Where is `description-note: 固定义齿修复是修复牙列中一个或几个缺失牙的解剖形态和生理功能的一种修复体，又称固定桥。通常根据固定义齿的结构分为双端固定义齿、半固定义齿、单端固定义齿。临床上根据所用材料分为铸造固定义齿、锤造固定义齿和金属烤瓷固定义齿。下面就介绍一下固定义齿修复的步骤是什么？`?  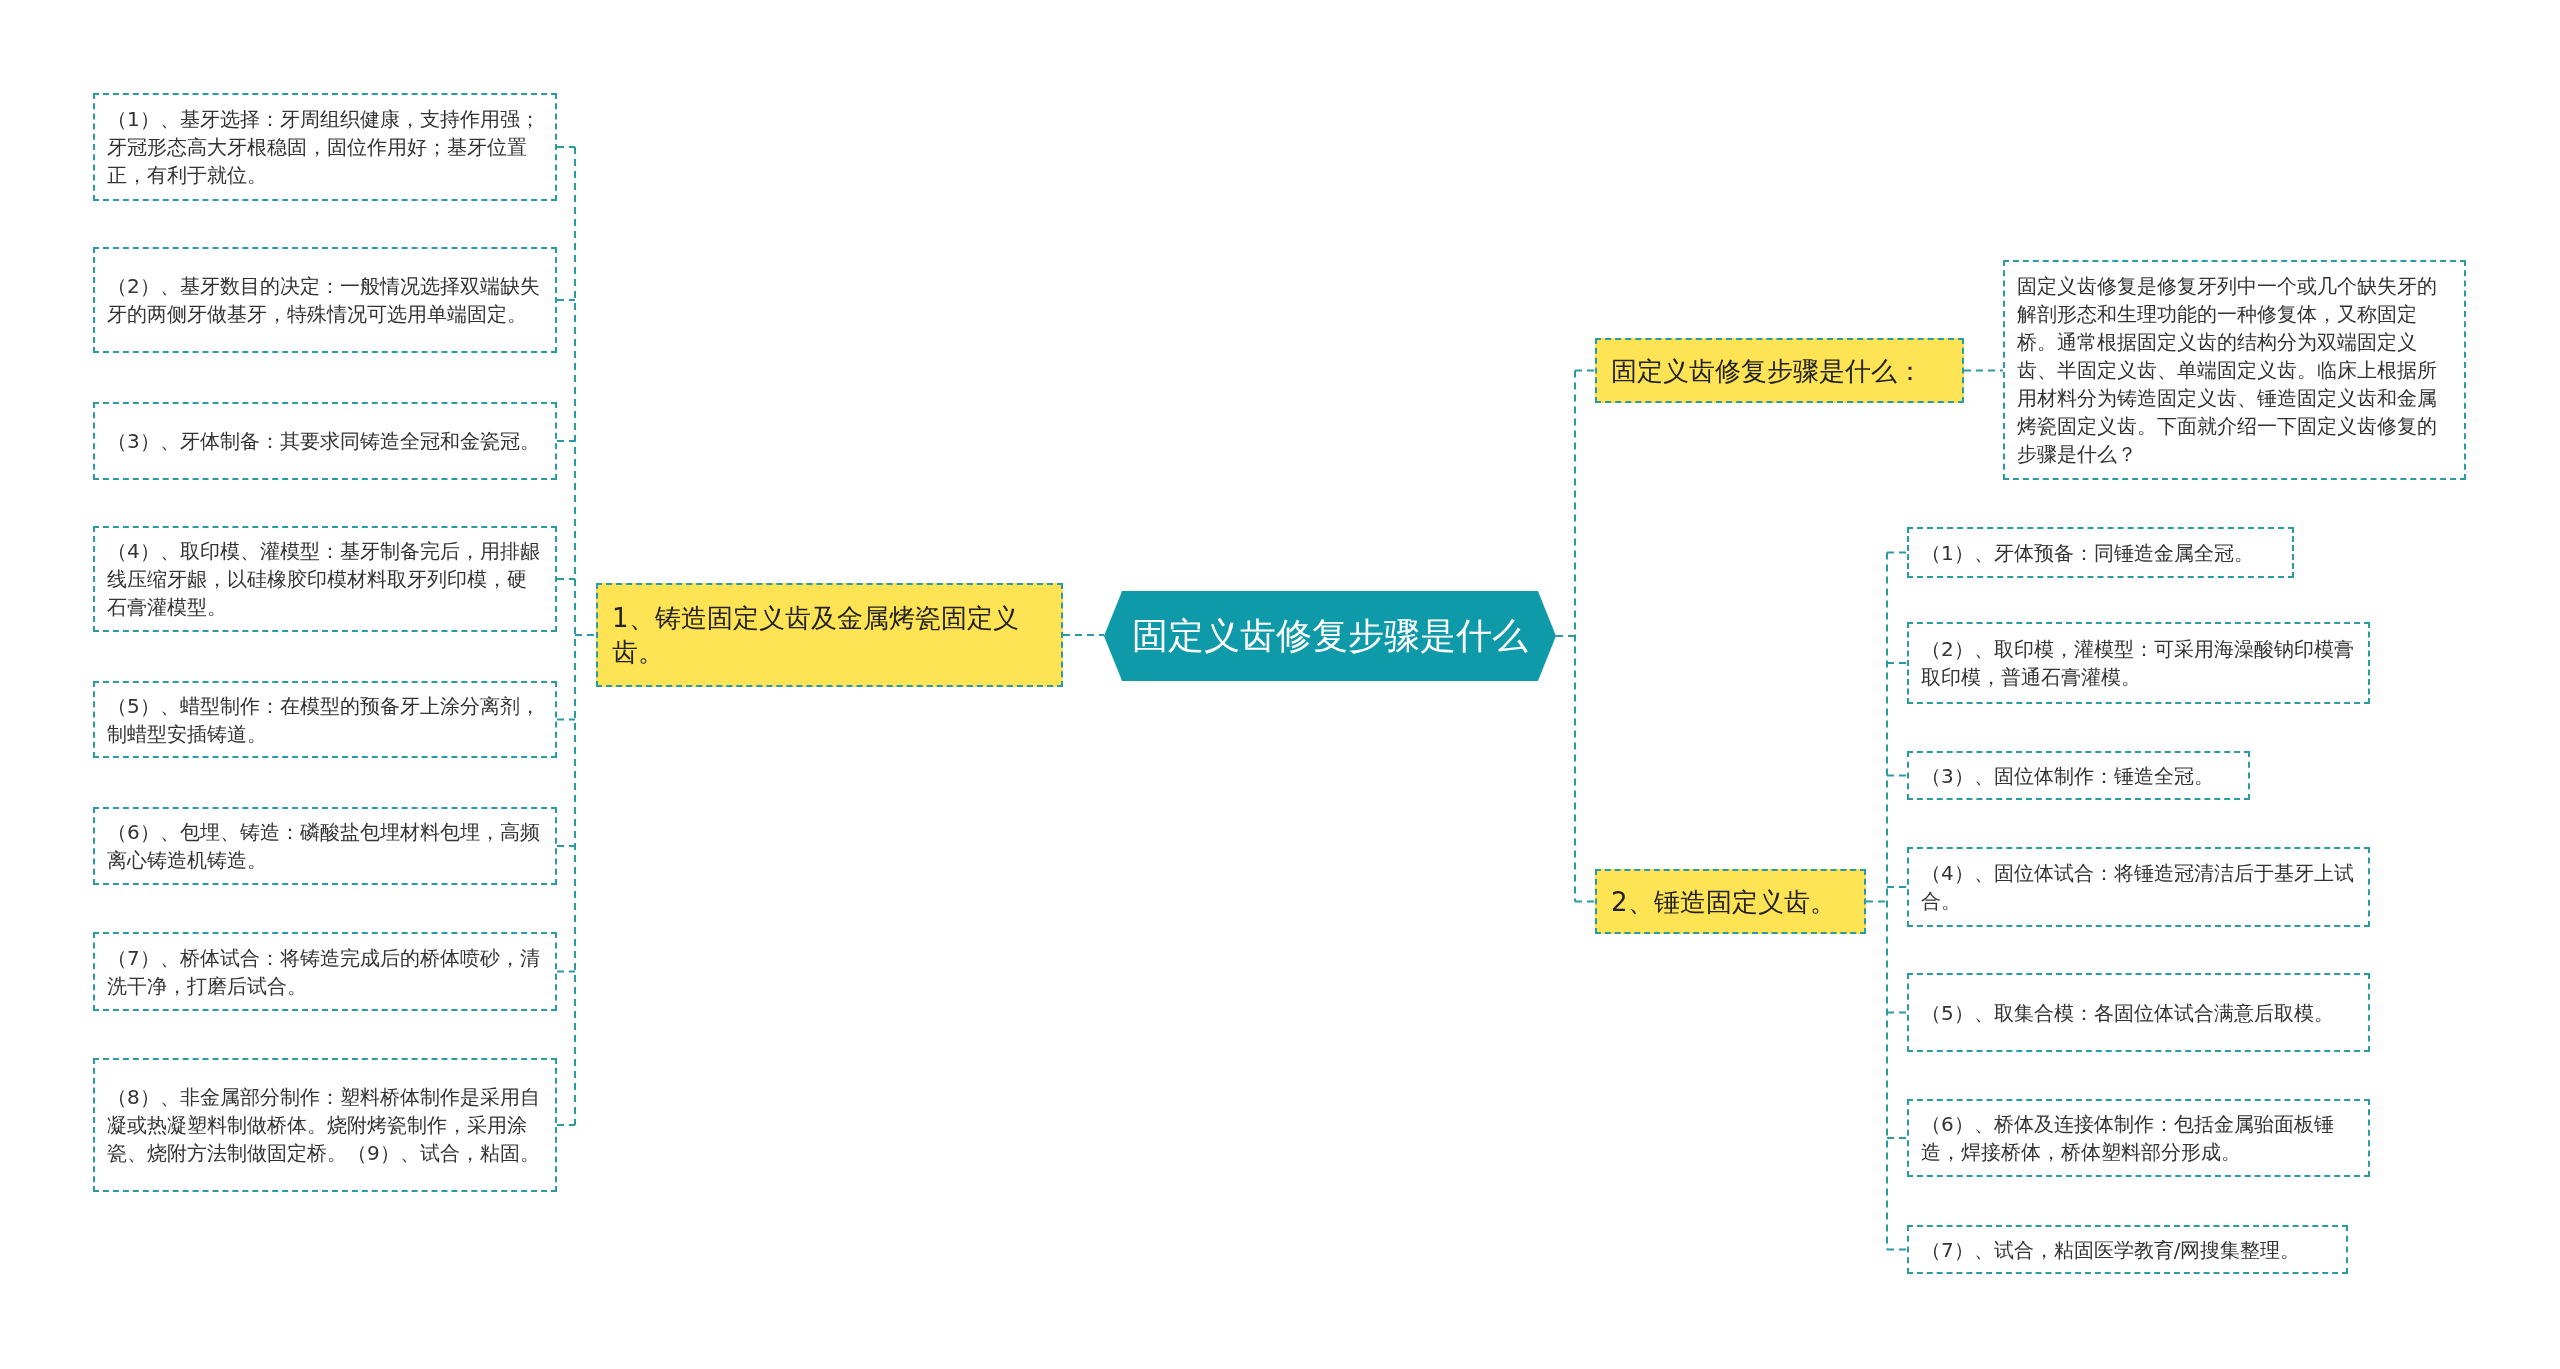 description-note: 固定义齿修复是修复牙列中一个或几个缺失牙的解剖形态和生理功能的一种修复体，又称固定桥。通常根据固定义齿的结构分为双端固定义齿、半固定义齿、单端固定义齿。临床上根据所用材料分为铸造固定义齿、锤造固定义齿和金属烤瓷固定义齿。下面就介绍一下固定义齿修复的步骤是什么？ is located at coordinates (2234, 370).